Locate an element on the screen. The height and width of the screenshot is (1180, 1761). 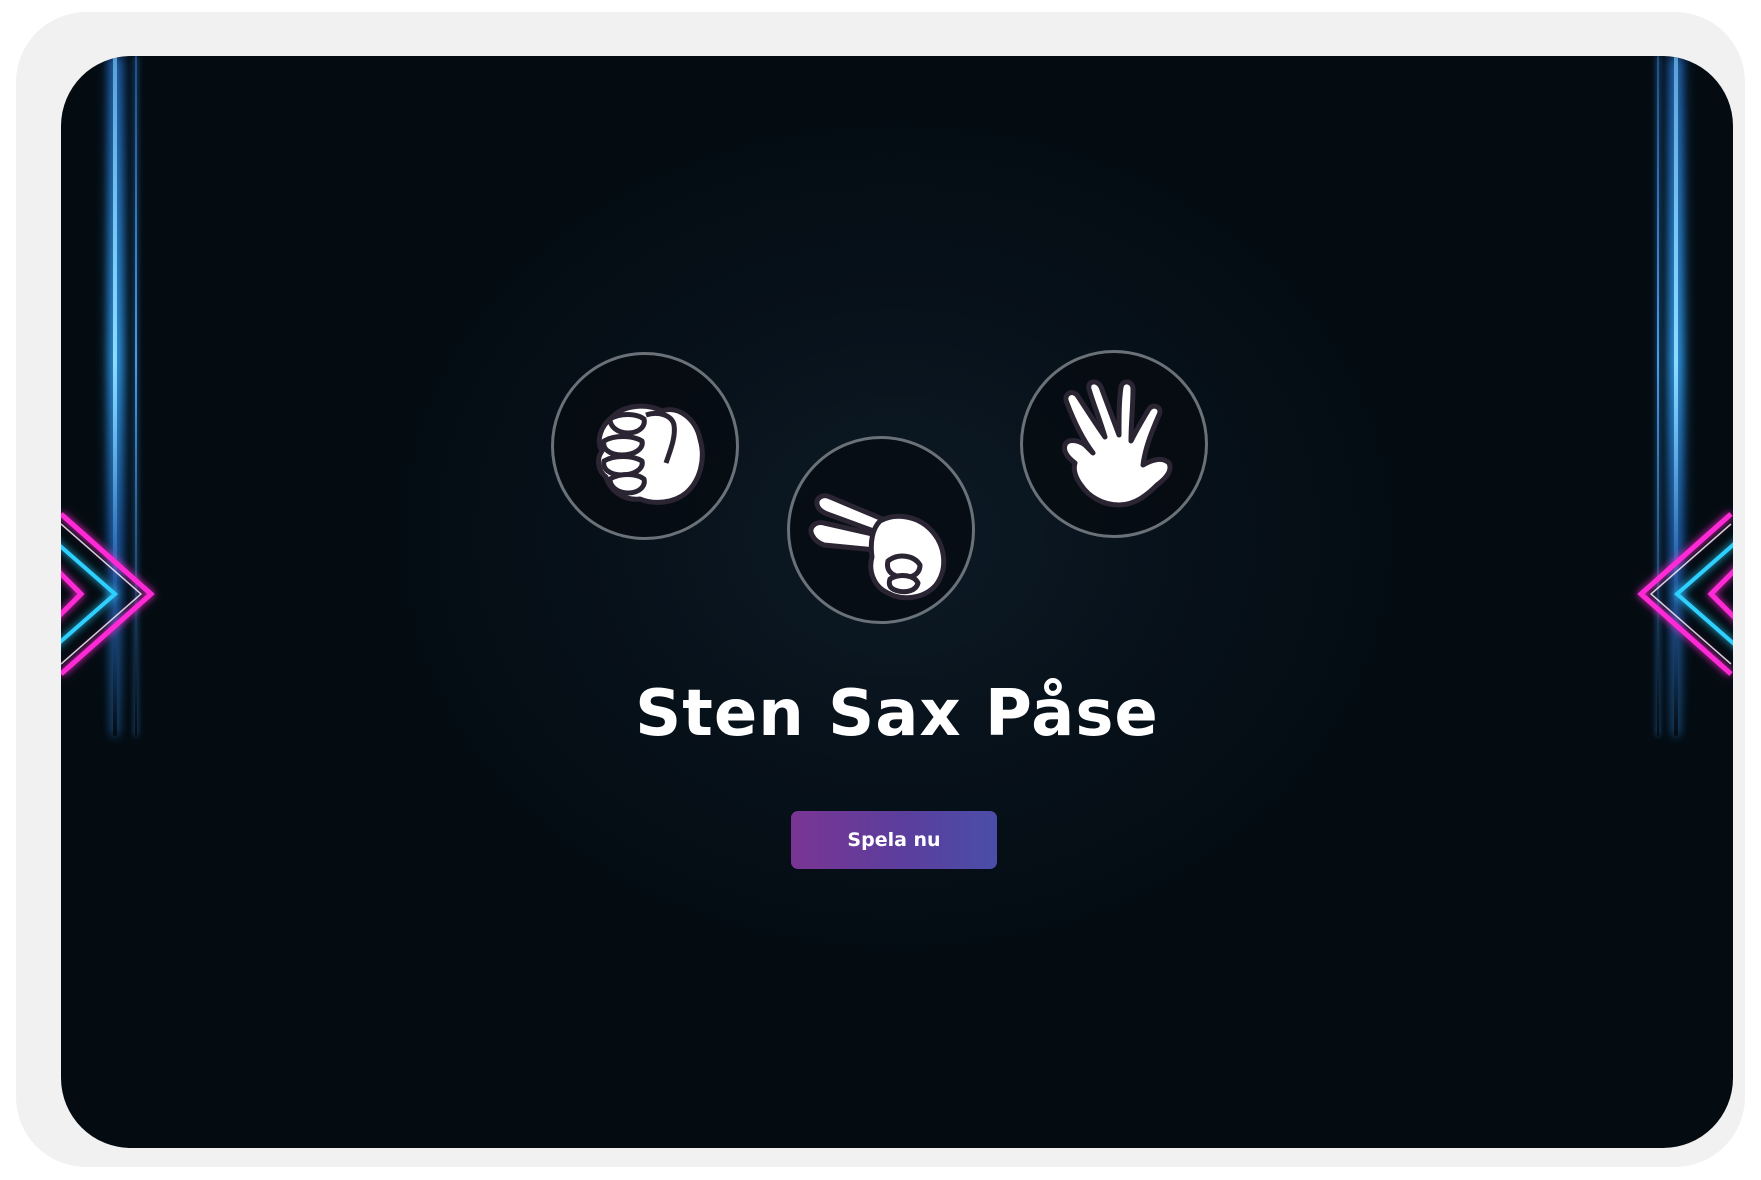
rock-choice-button is located at coordinates (645, 446).